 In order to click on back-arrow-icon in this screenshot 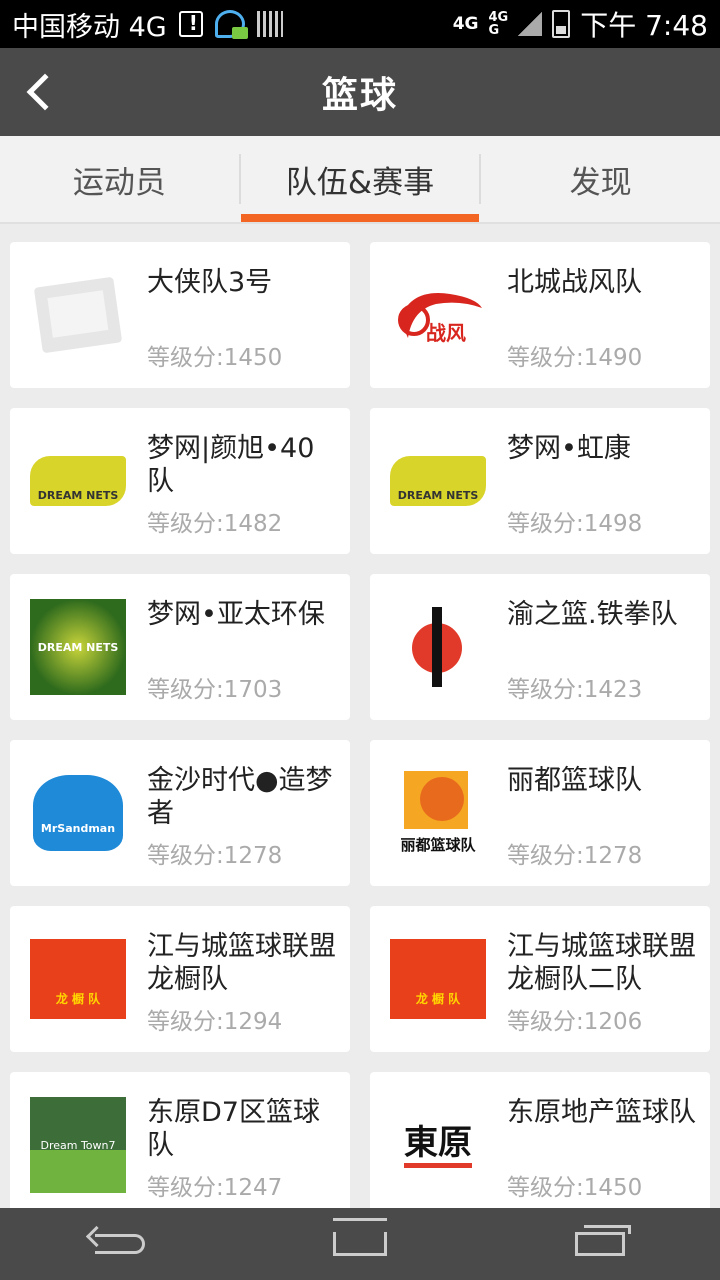, I will do `click(120, 1244)`.